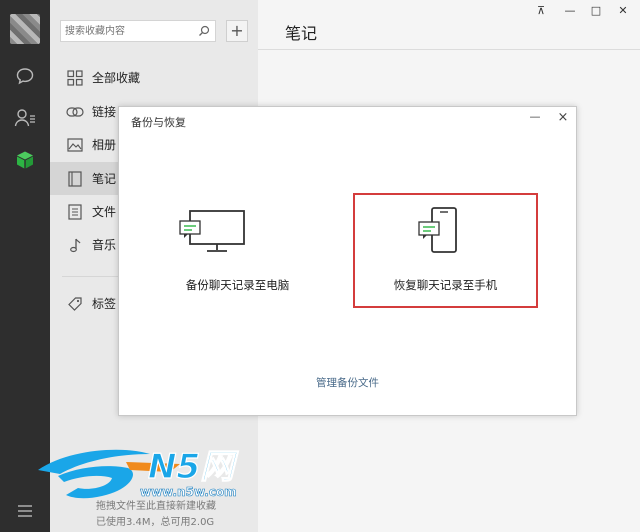  I want to click on restore-to-phone-option: 恢复聊天记录至手机, so click(445, 250).